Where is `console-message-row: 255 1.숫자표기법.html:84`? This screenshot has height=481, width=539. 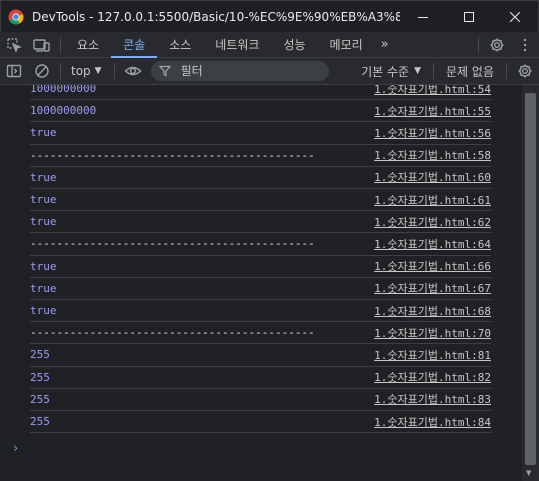 console-message-row: 255 1.숫자표기법.html:84 is located at coordinates (260, 422).